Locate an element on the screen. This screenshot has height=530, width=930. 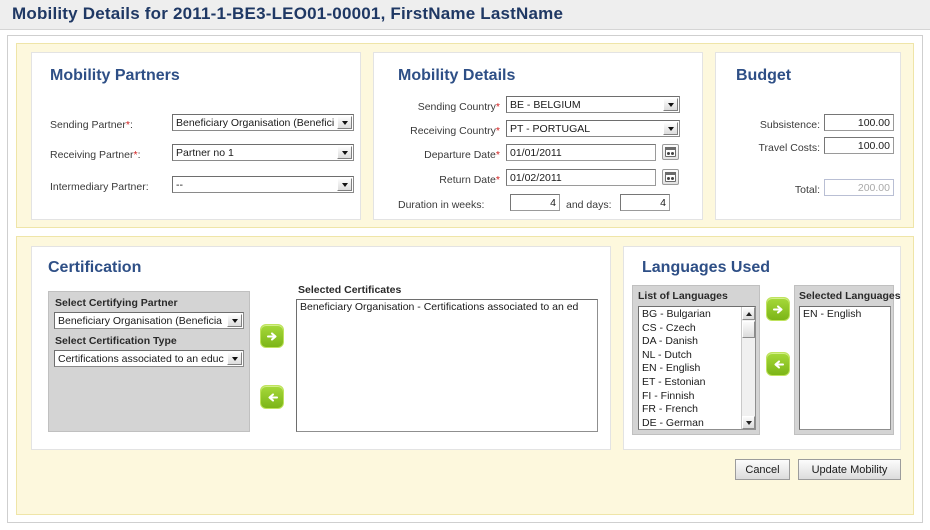
receiving-partner-select: Partner no 1 is located at coordinates (263, 152).